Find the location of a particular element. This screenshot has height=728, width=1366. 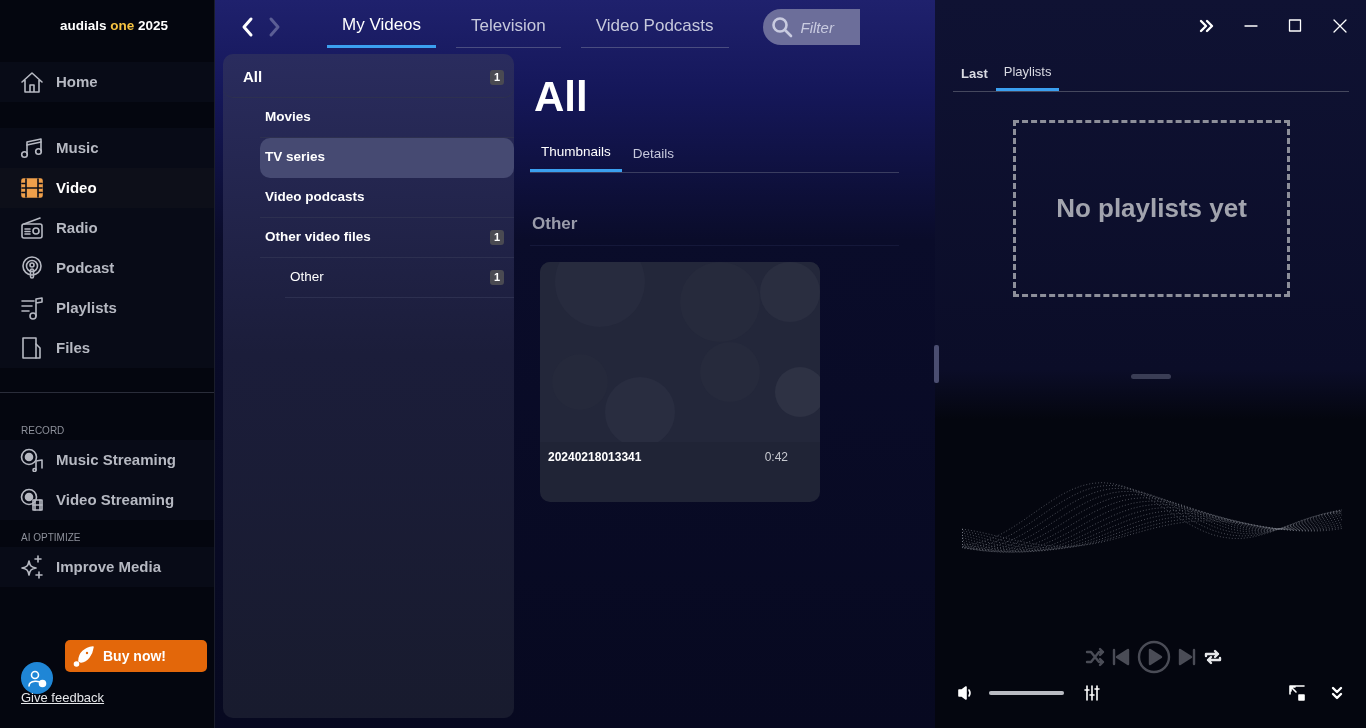

nav-item: Radio is located at coordinates (107, 228).